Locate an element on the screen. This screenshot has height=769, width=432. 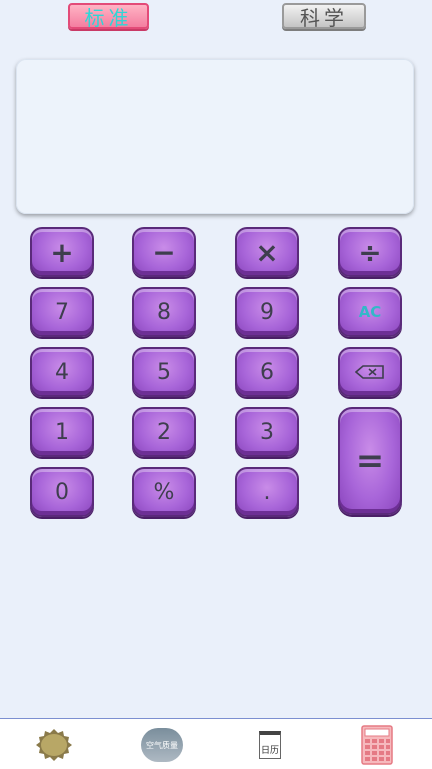
equals-key: = is located at coordinates (370, 461).